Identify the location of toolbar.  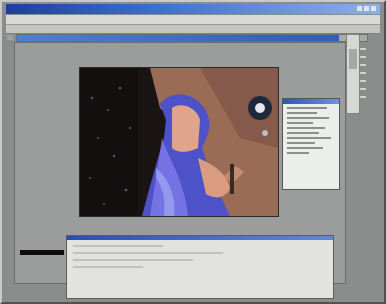
(193, 32).